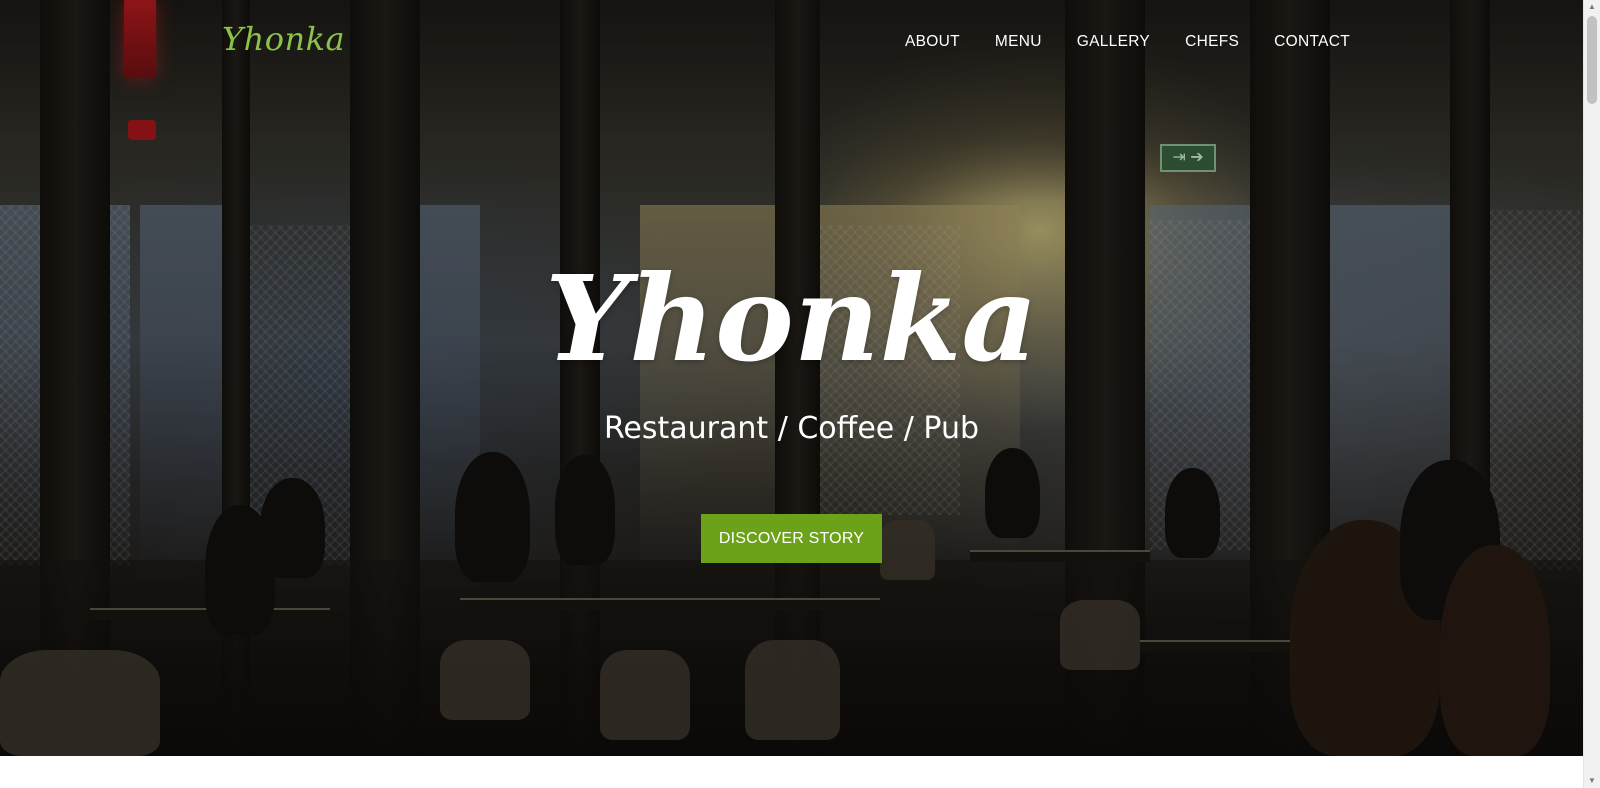  Describe the element at coordinates (791, 428) in the screenshot. I see `hero-subtitle: Restaurant / Coffee / Pub` at that location.